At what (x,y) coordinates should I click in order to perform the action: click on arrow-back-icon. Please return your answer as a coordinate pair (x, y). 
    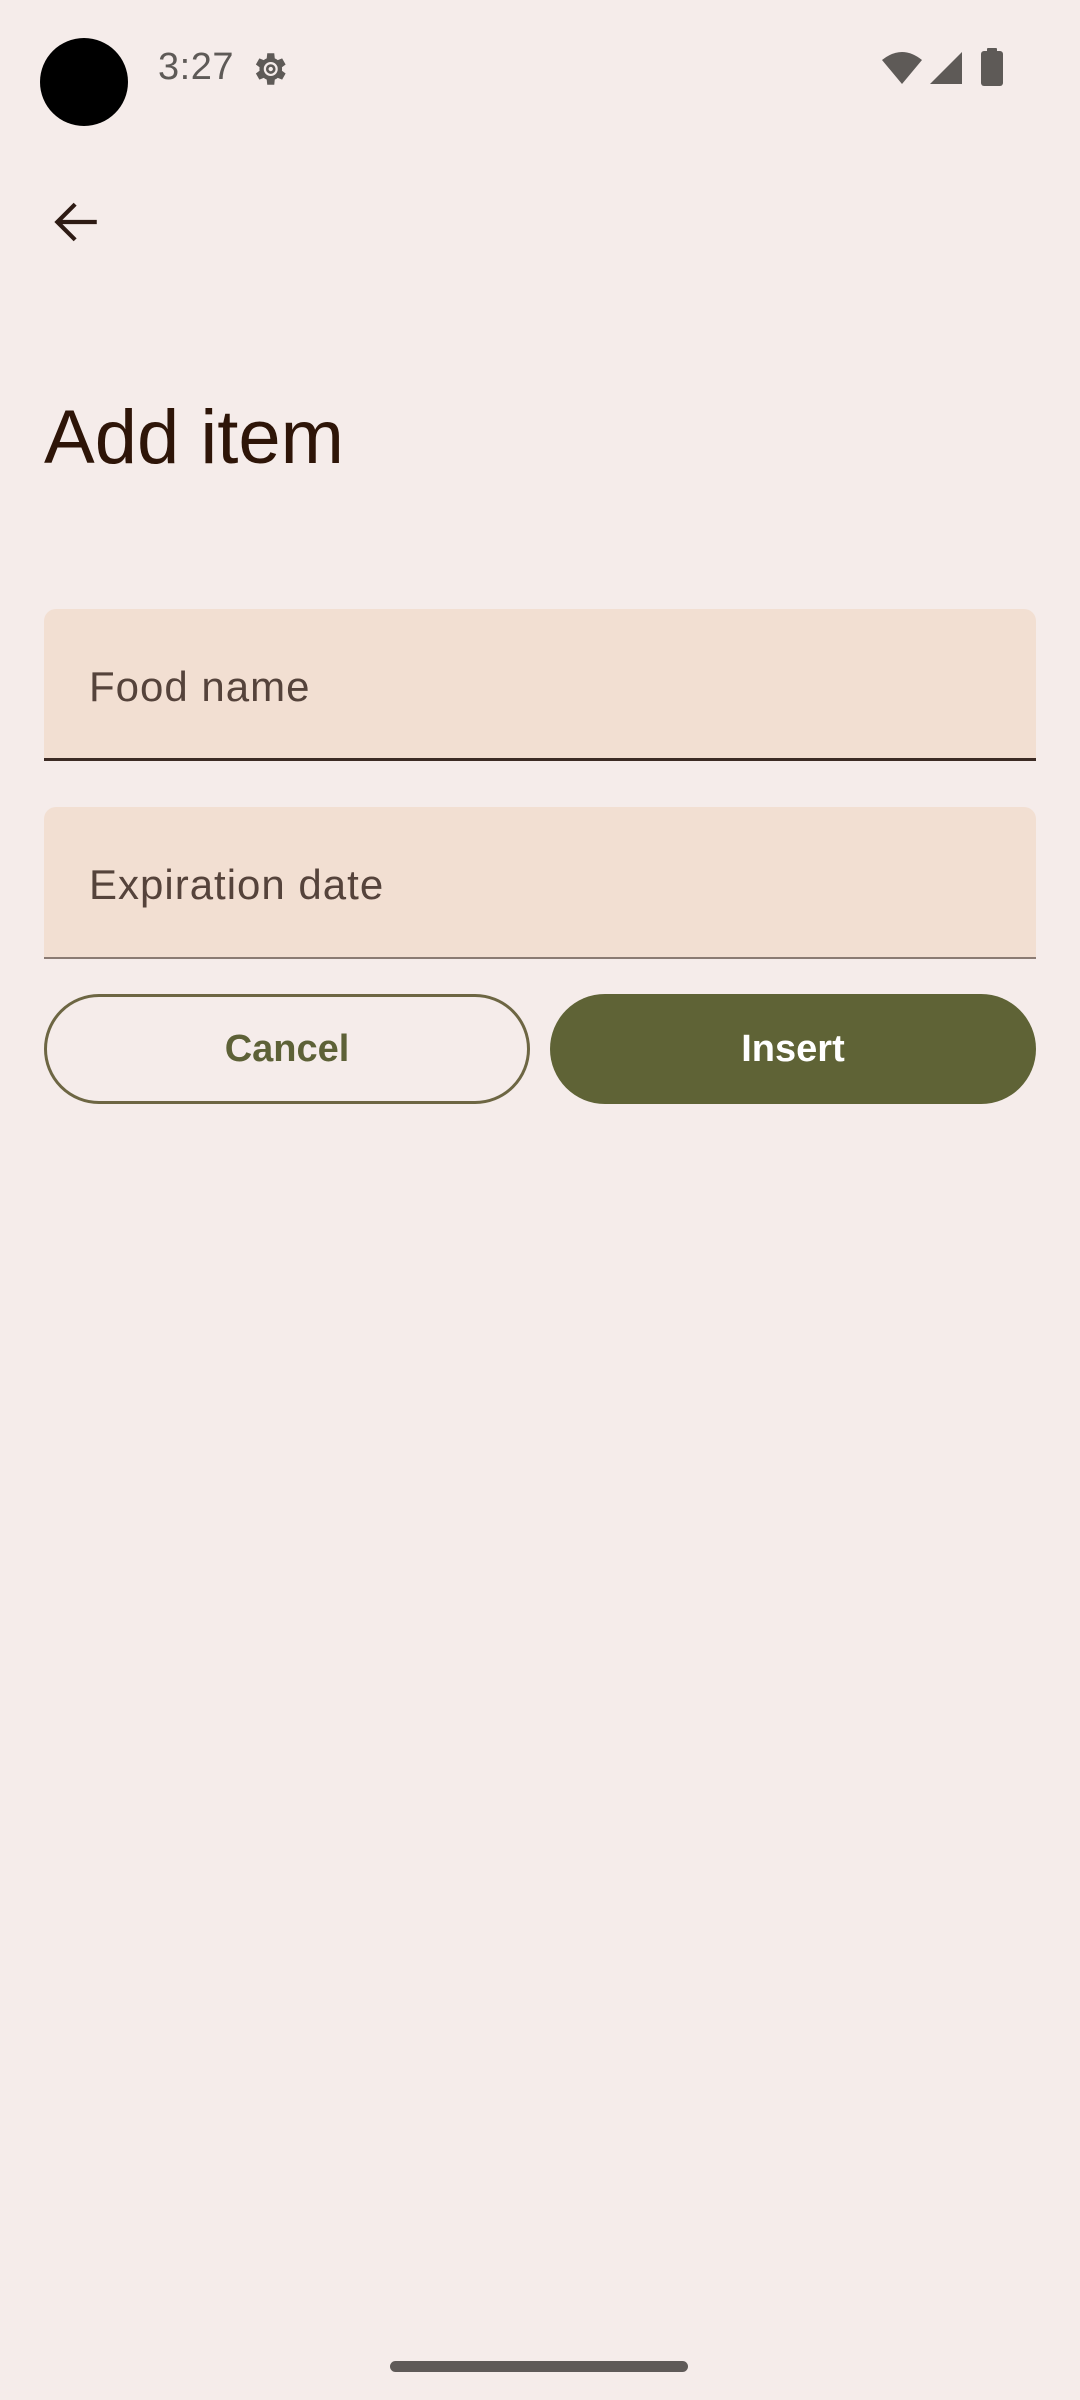
    Looking at the image, I should click on (75, 222).